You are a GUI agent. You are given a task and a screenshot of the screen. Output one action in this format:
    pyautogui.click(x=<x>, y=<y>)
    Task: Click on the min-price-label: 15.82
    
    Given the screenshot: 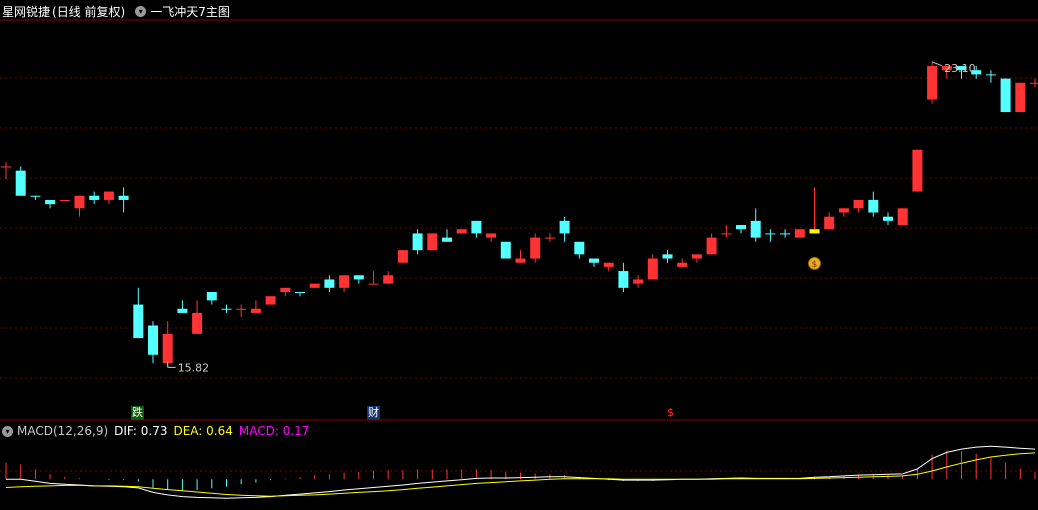 What is the action you would take?
    pyautogui.click(x=194, y=367)
    